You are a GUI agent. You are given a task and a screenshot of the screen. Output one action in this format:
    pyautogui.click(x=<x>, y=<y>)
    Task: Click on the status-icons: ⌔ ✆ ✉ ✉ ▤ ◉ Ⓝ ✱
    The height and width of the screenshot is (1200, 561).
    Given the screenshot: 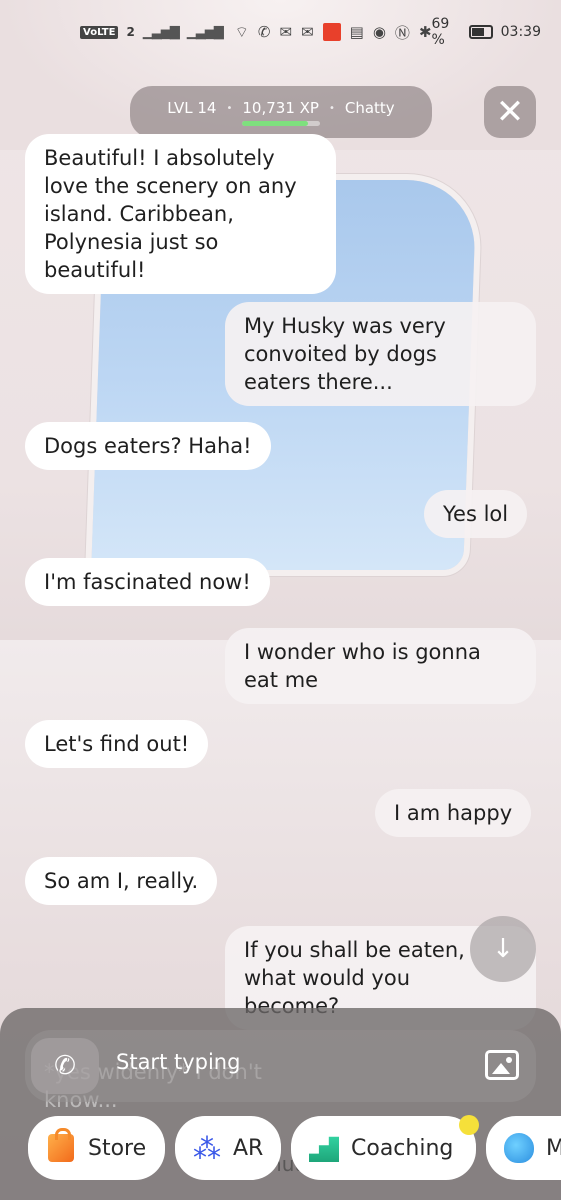 What is the action you would take?
    pyautogui.click(x=333, y=32)
    